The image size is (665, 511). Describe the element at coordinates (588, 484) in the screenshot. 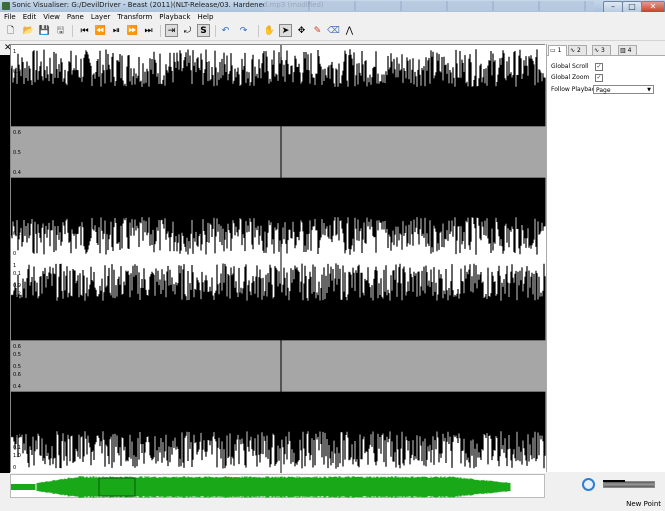

I see `playback-speed-dial` at that location.